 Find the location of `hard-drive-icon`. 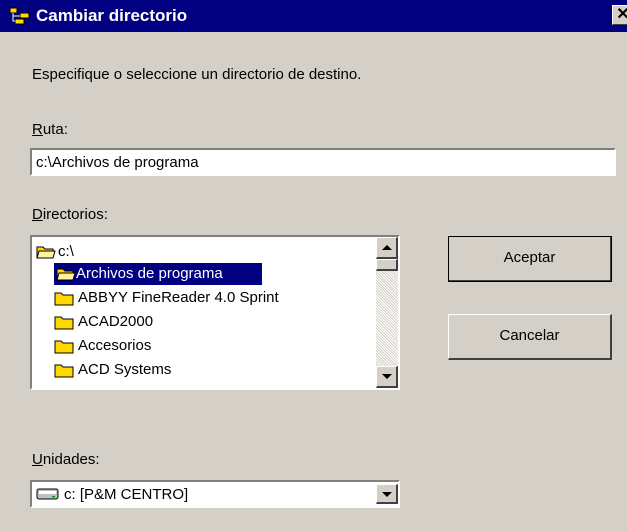

hard-drive-icon is located at coordinates (47, 494).